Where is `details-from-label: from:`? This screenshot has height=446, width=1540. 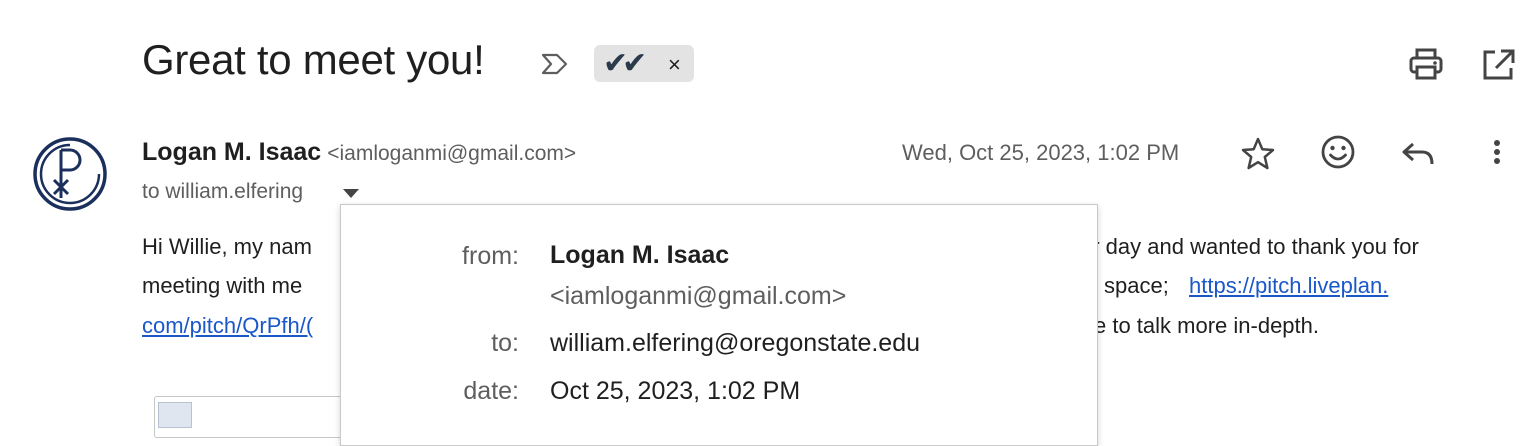 details-from-label: from: is located at coordinates (490, 256).